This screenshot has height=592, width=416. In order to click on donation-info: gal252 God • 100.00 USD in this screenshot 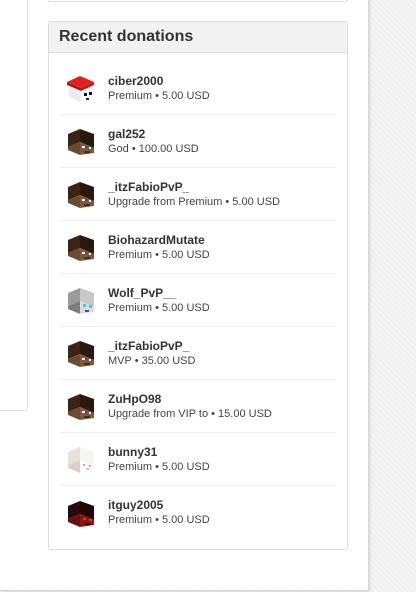, I will do `click(153, 141)`.